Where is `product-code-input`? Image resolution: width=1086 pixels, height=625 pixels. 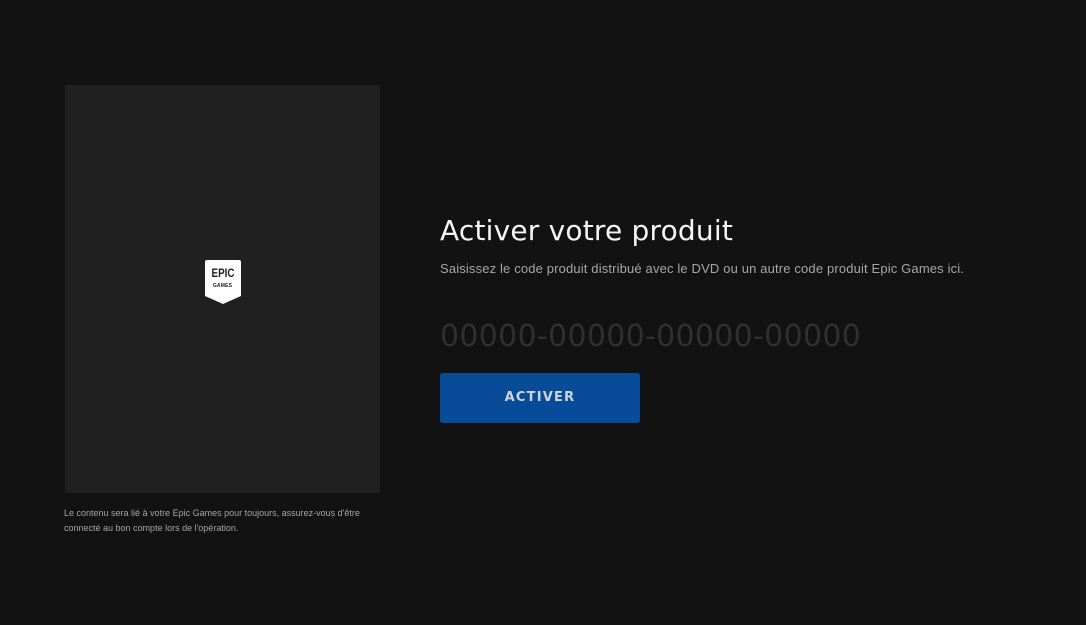
product-code-input is located at coordinates (655, 336).